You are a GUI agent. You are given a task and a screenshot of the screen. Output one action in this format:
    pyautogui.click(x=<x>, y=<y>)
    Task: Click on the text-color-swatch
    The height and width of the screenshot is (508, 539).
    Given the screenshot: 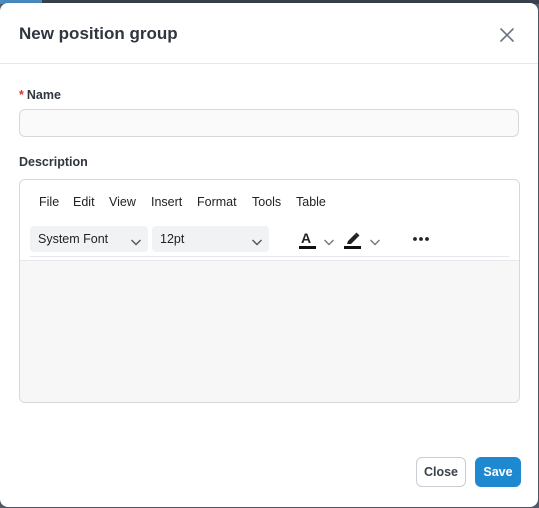 What is the action you would take?
    pyautogui.click(x=307, y=247)
    